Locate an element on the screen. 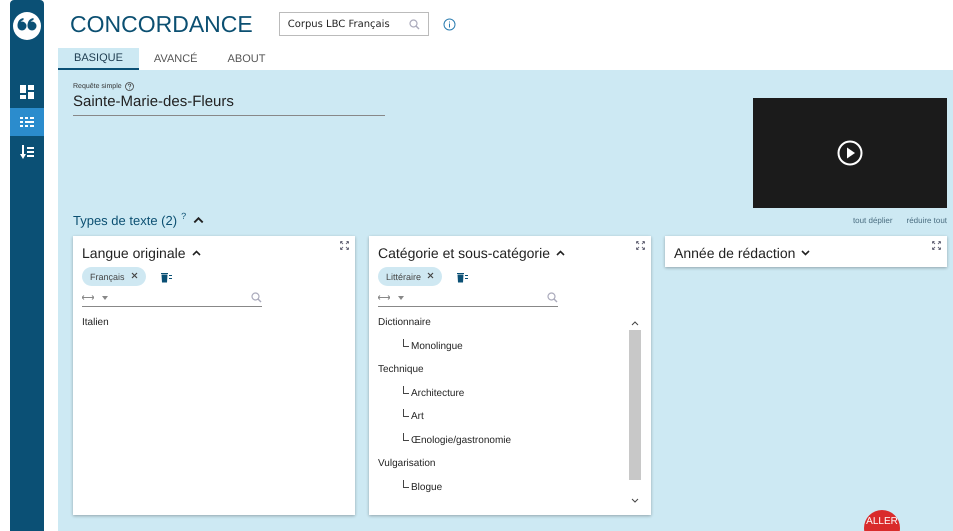 The image size is (953, 531). dashboard-icon is located at coordinates (27, 92).